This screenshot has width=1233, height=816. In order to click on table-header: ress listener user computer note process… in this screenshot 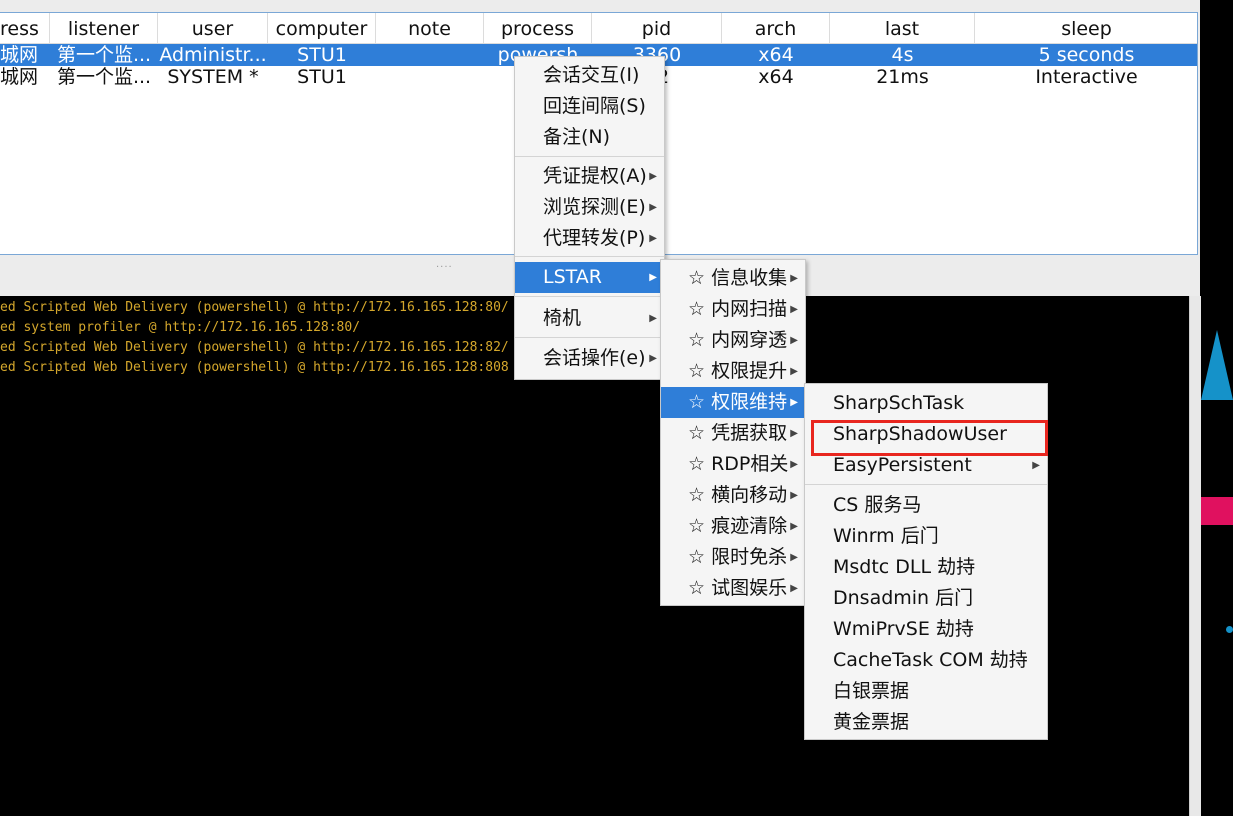, I will do `click(598, 28)`.